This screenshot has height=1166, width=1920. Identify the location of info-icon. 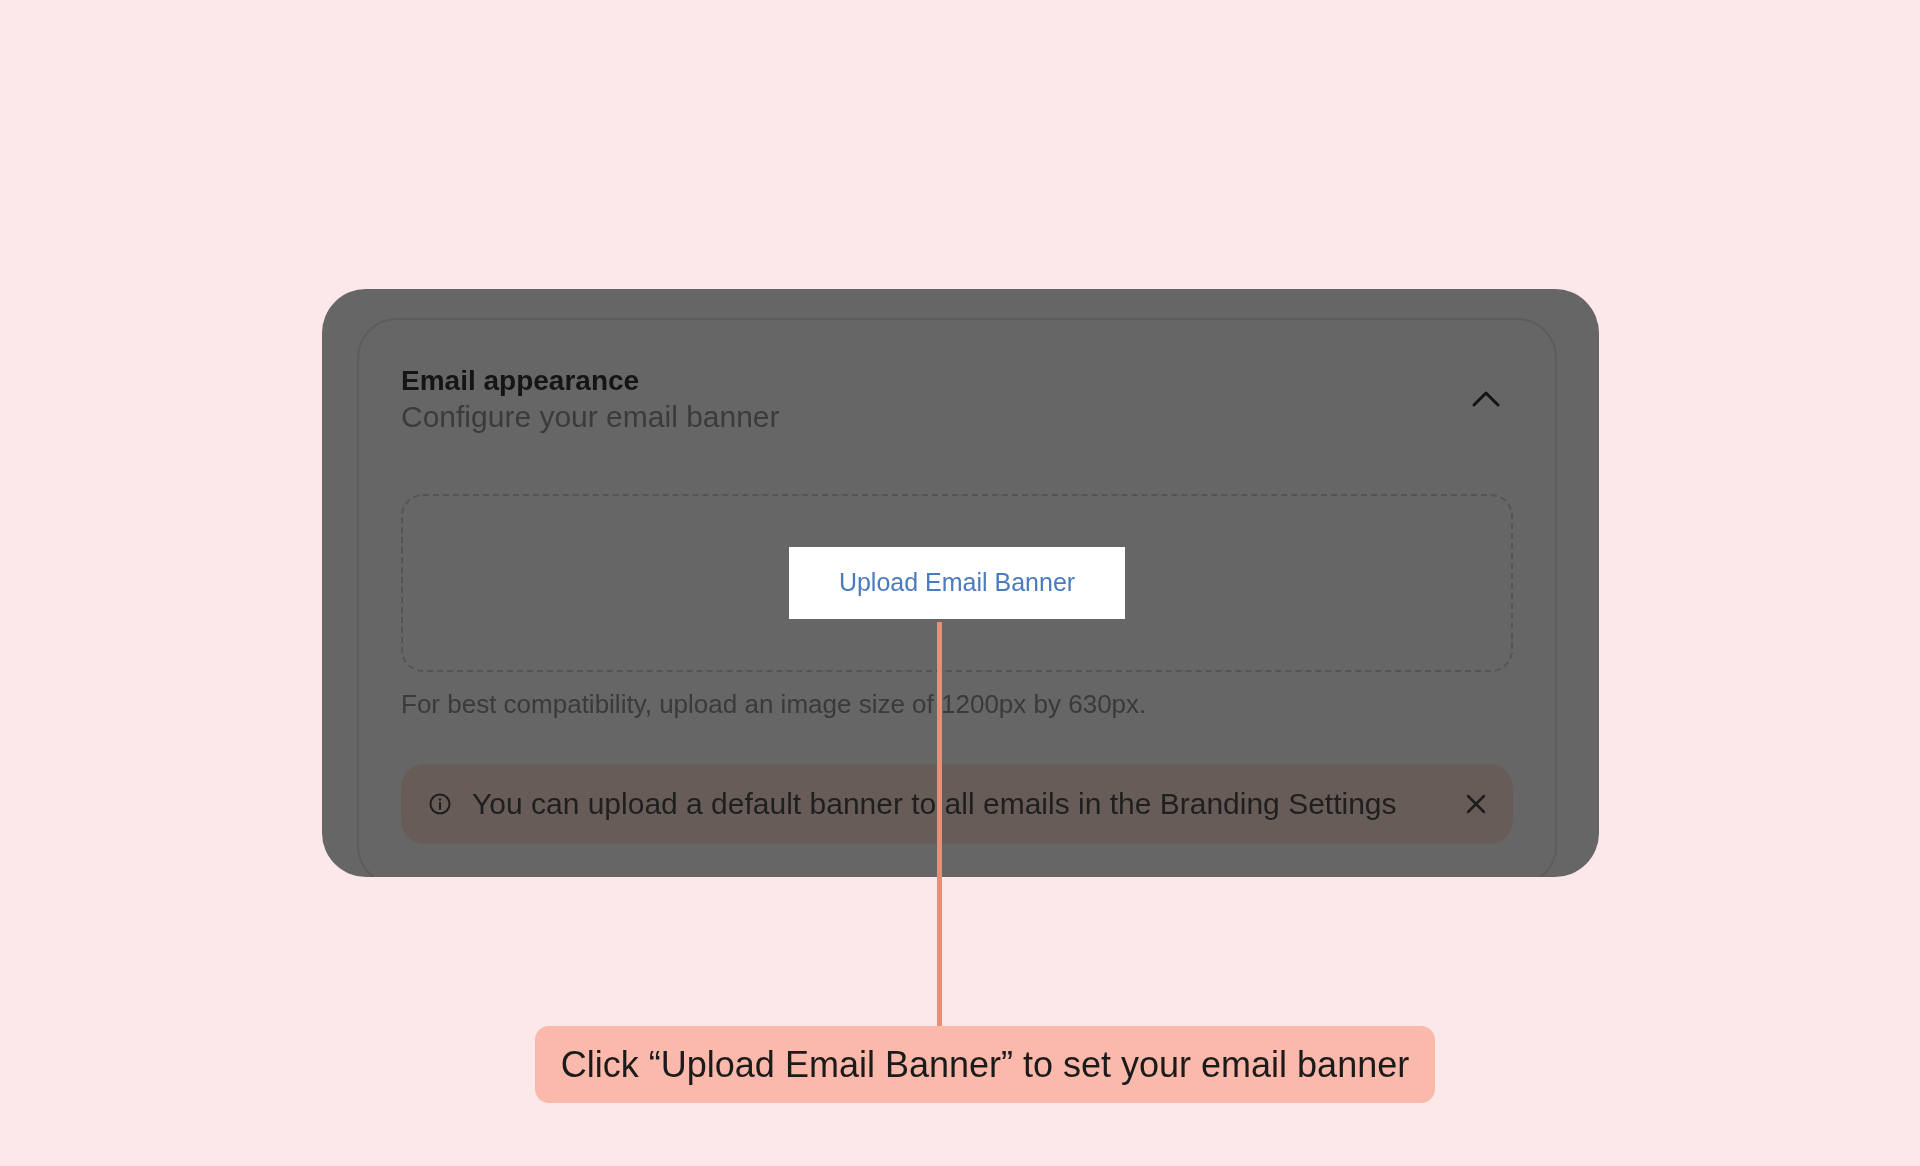
(440, 804).